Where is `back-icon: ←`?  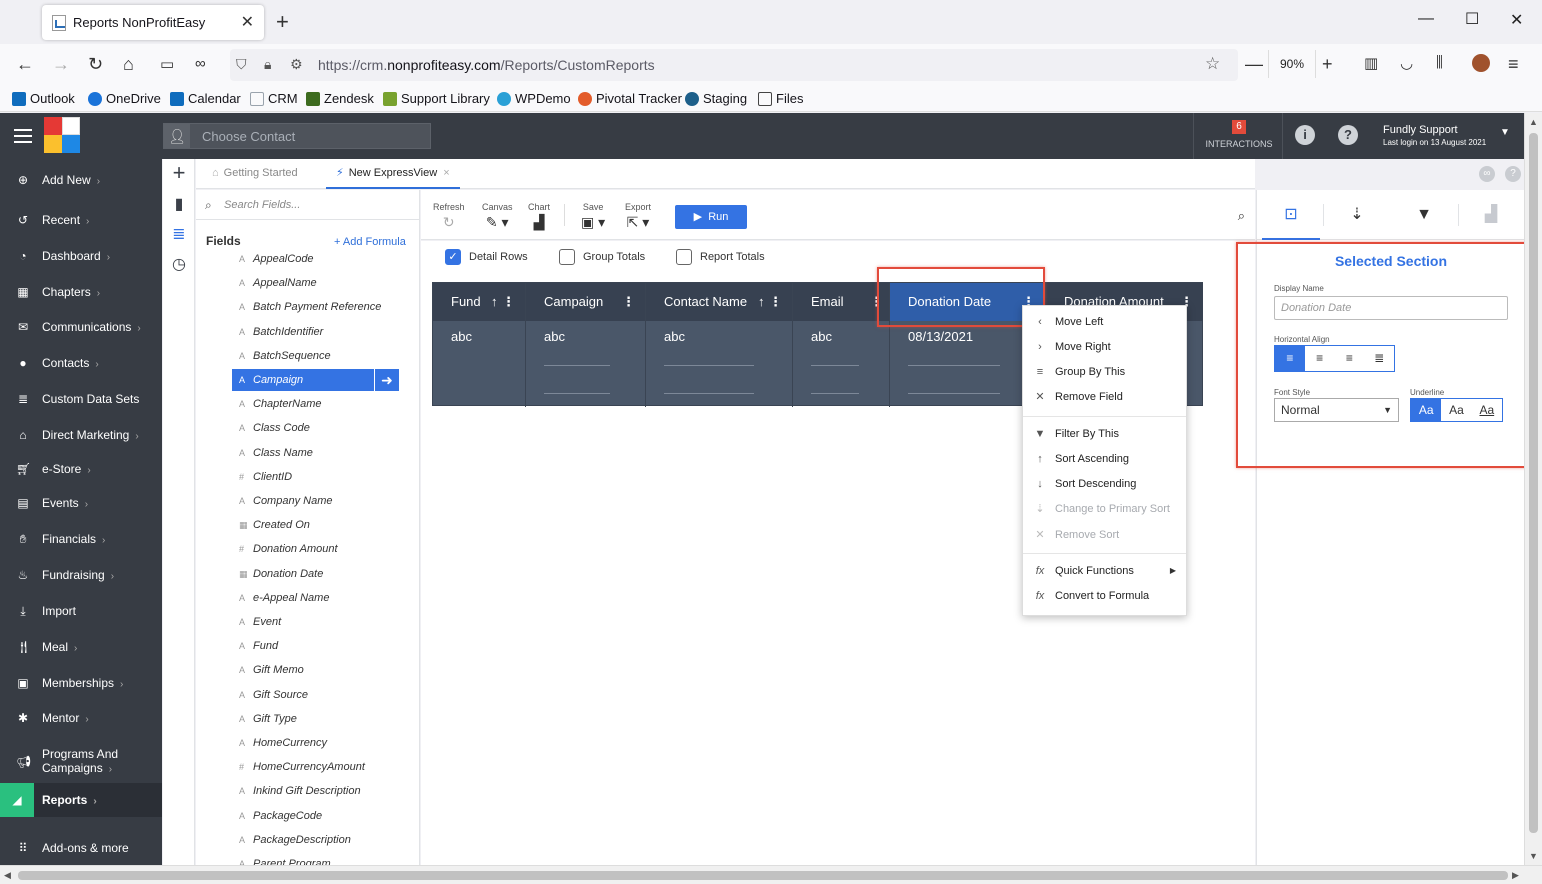
back-icon: ← is located at coordinates (25, 64).